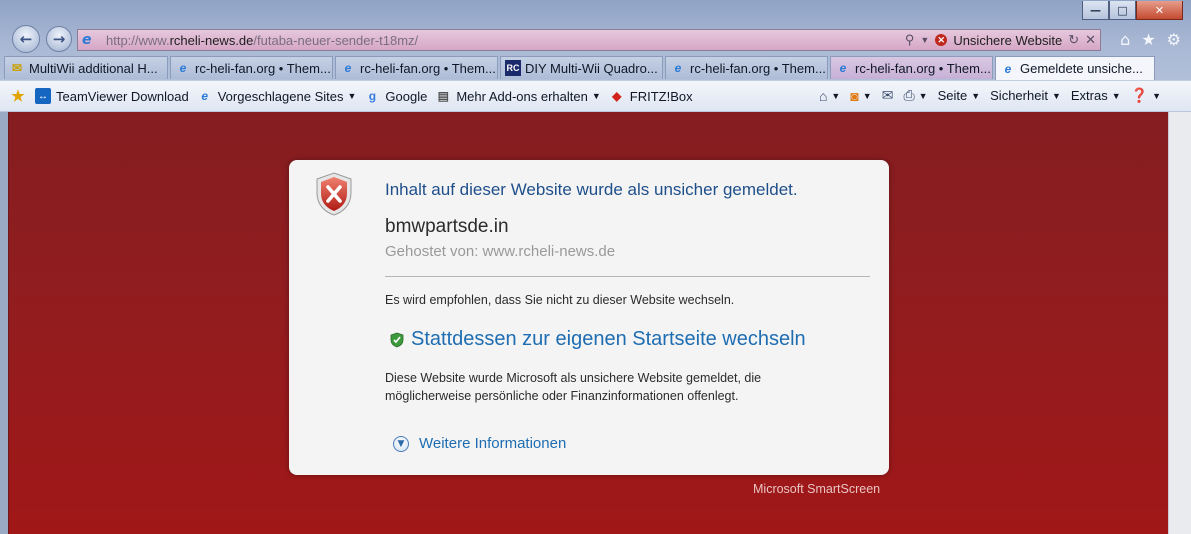 The image size is (1191, 534). What do you see at coordinates (617, 96) in the screenshot?
I see `fritz-icon: ◆` at bounding box center [617, 96].